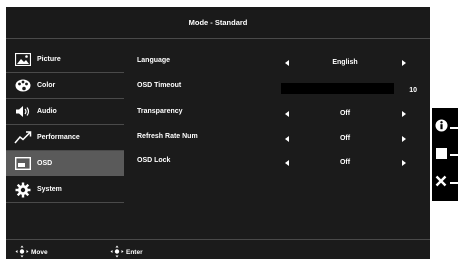 This screenshot has width=458, height=277. What do you see at coordinates (277, 63) in the screenshot?
I see `setting-language: Language English` at bounding box center [277, 63].